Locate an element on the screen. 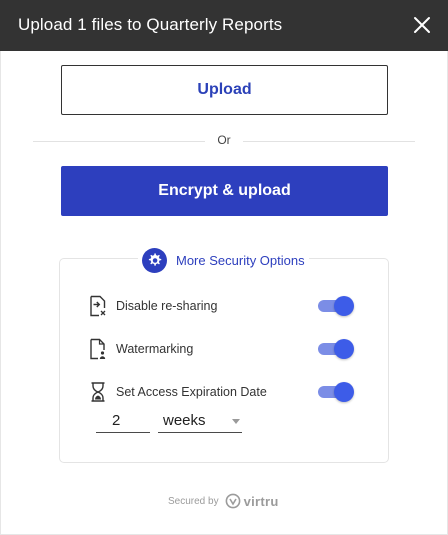 The width and height of the screenshot is (448, 535). secured-by-footer: Secured by virtru is located at coordinates (223, 501).